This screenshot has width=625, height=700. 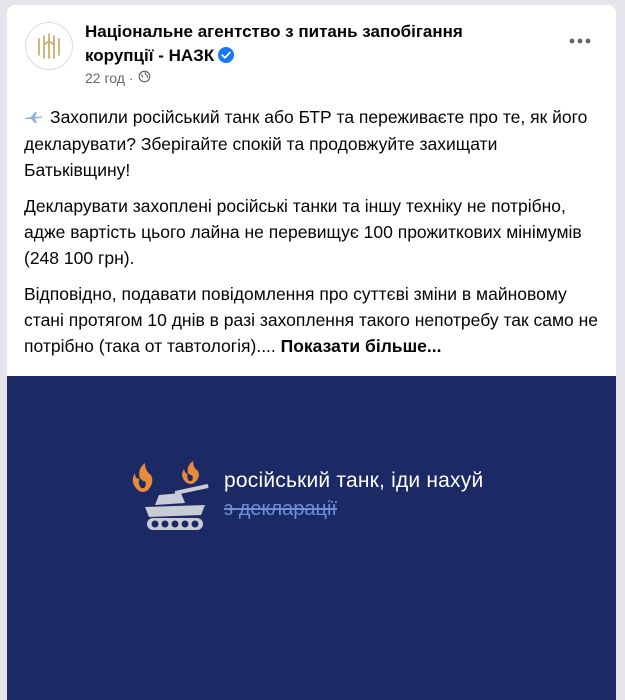 I want to click on post-timestamp: 22 год, so click(x=105, y=78).